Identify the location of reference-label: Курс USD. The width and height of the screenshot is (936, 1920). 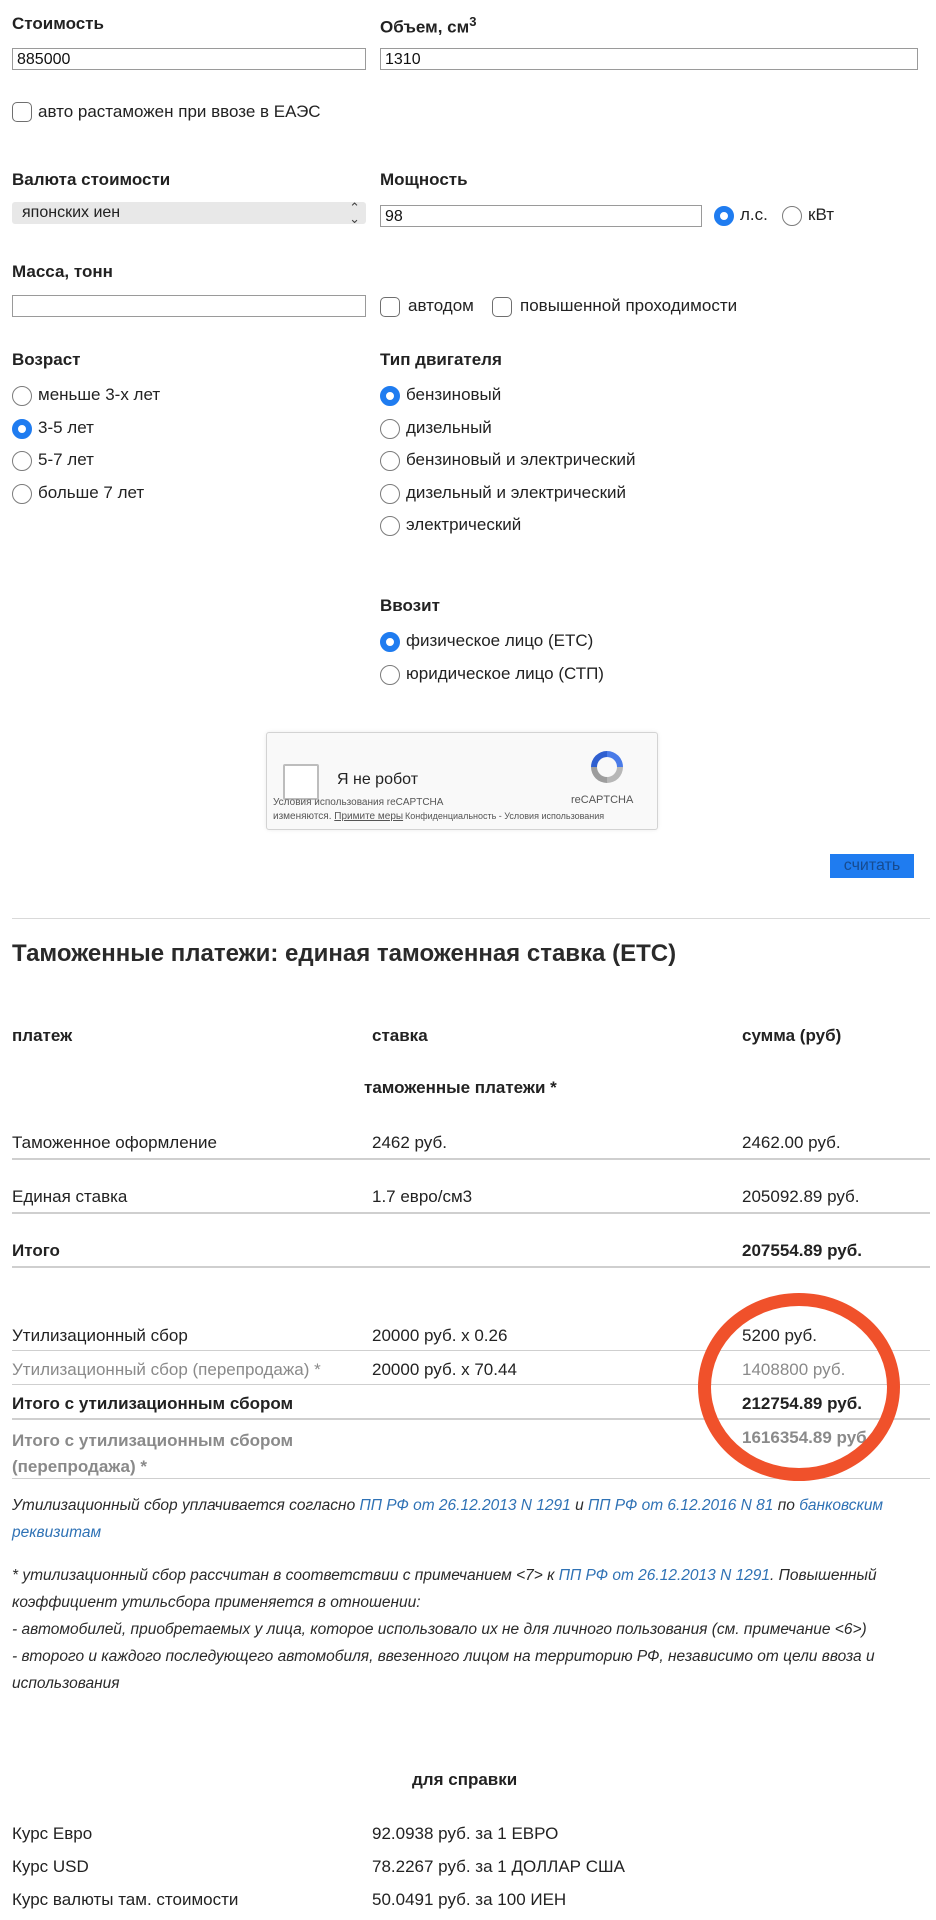
(50, 1866).